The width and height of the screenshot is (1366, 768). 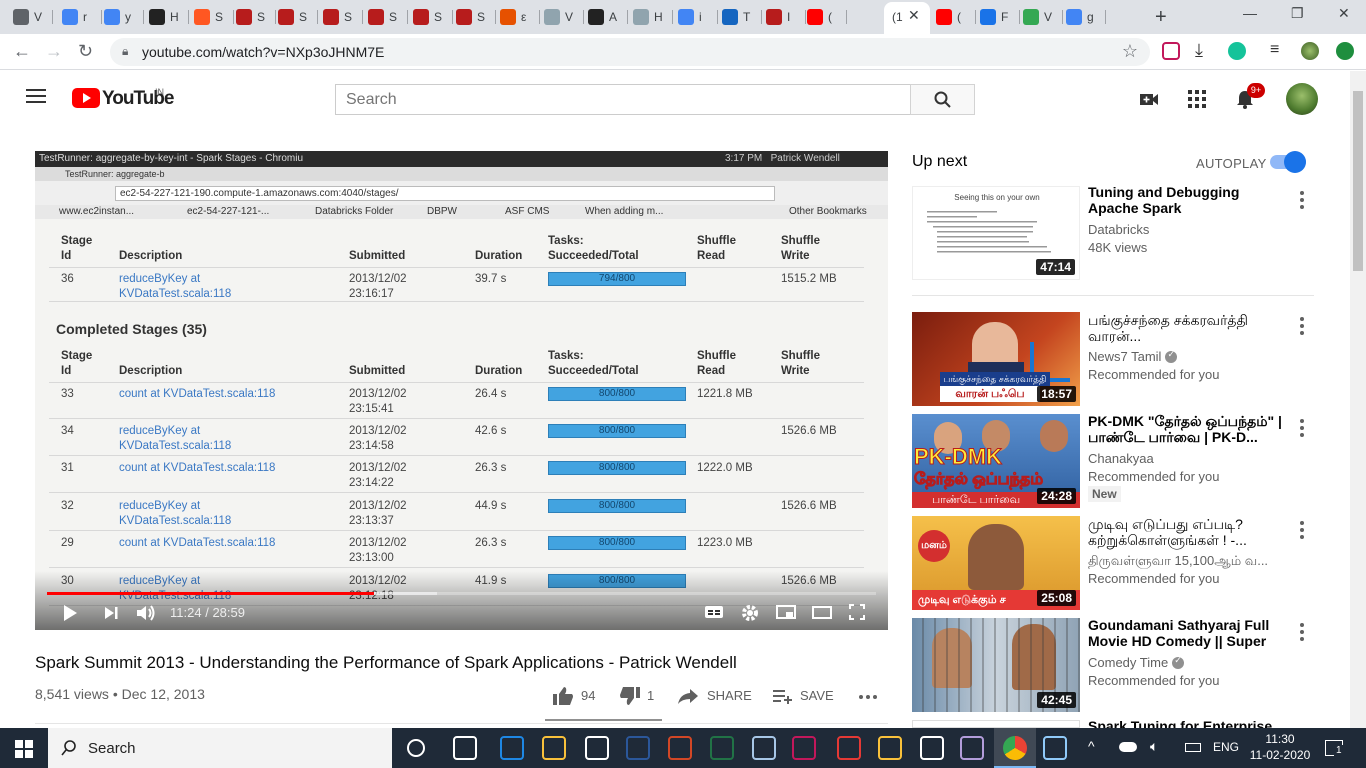 What do you see at coordinates (54, 51) in the screenshot?
I see `forward-arrow-icon: →` at bounding box center [54, 51].